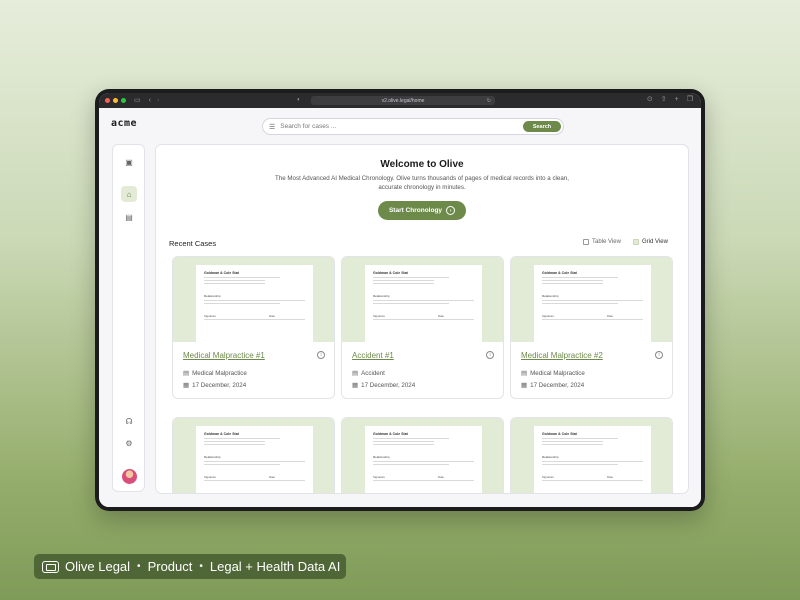 This screenshot has width=800, height=600. Describe the element at coordinates (542, 126) in the screenshot. I see `search-button: Search` at that location.